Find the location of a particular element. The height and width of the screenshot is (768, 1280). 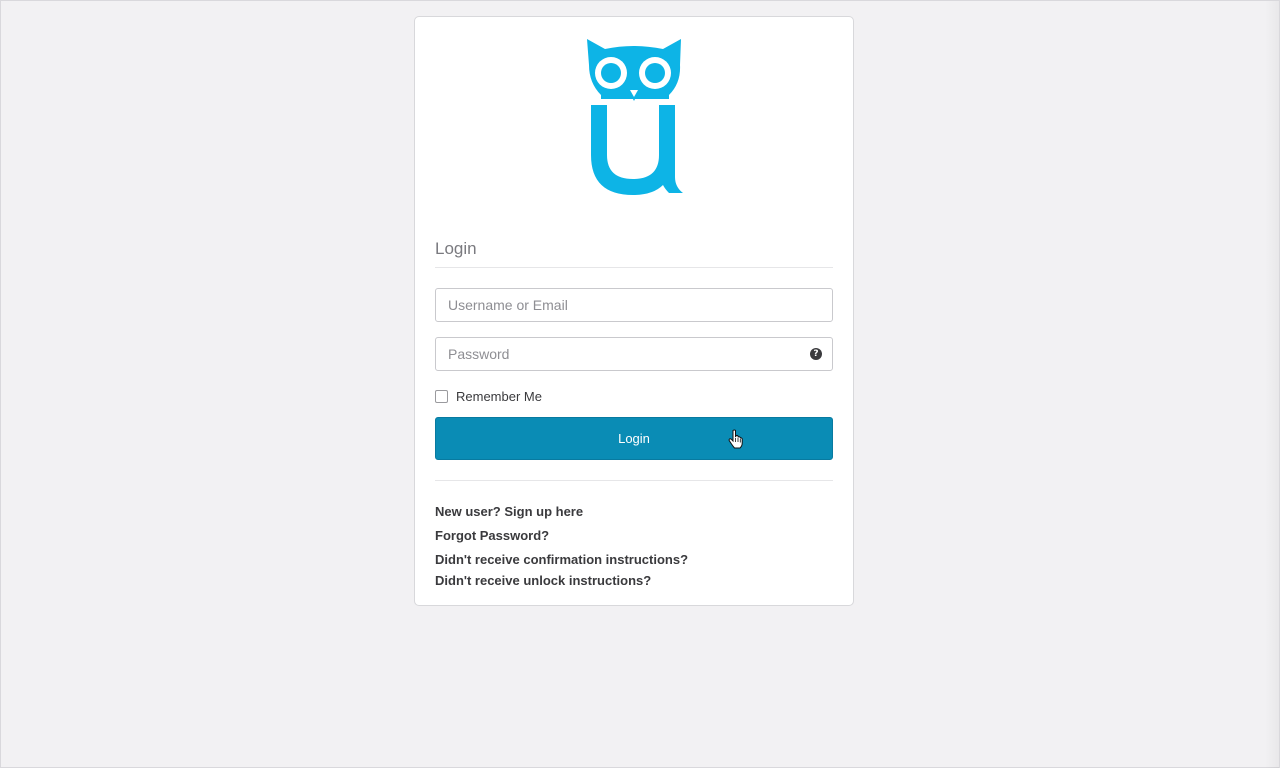

unlock-instructions-link: Didn't receive unlock instructions? is located at coordinates (543, 580).